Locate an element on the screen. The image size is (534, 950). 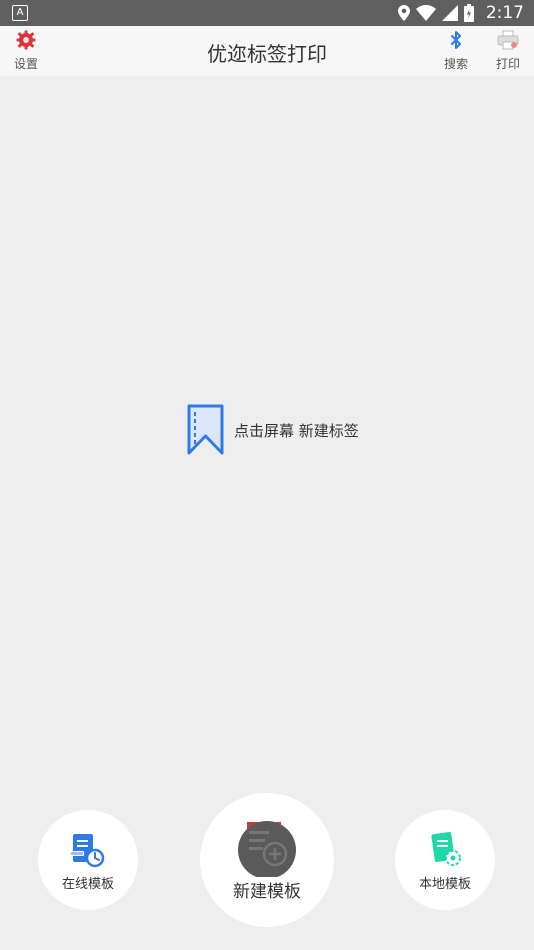
bluetooth-icon is located at coordinates (456, 40).